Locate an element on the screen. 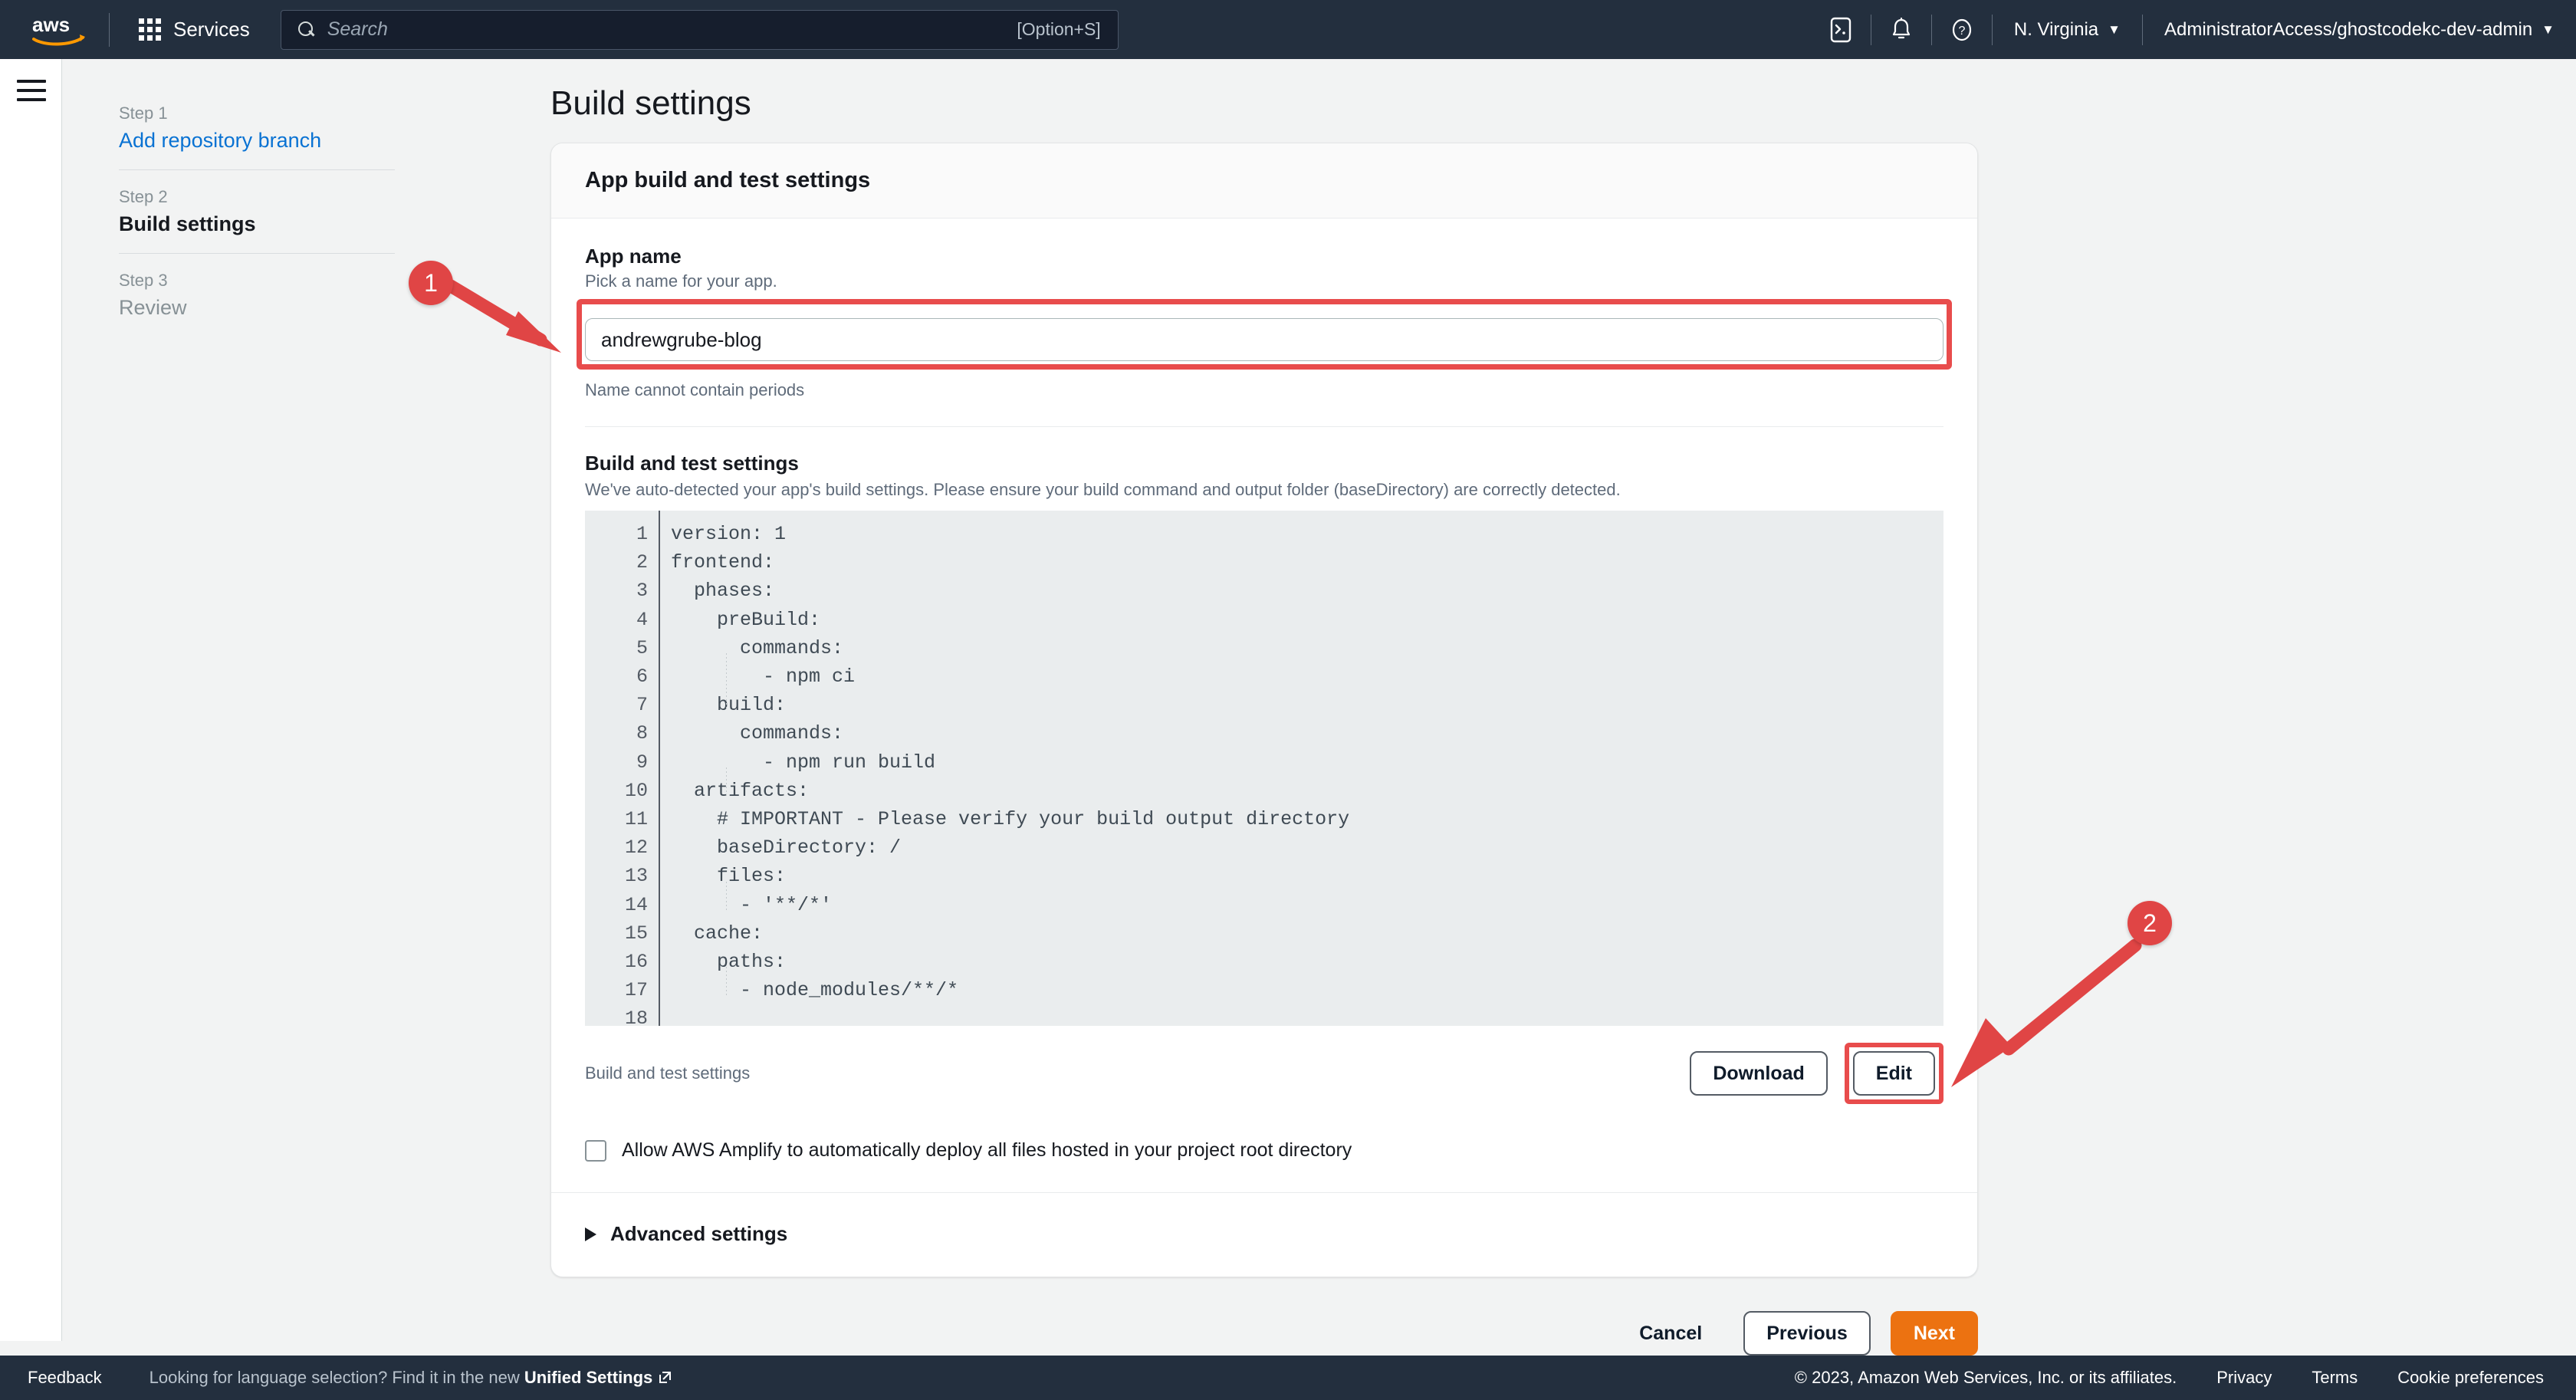 The height and width of the screenshot is (1400, 2576). help-button: ? is located at coordinates (1962, 29).